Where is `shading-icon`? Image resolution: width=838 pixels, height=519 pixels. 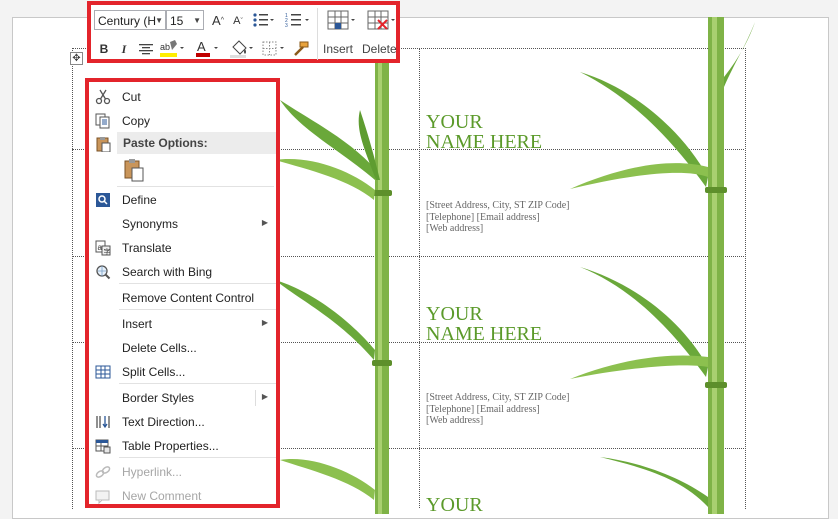 shading-icon is located at coordinates (242, 49).